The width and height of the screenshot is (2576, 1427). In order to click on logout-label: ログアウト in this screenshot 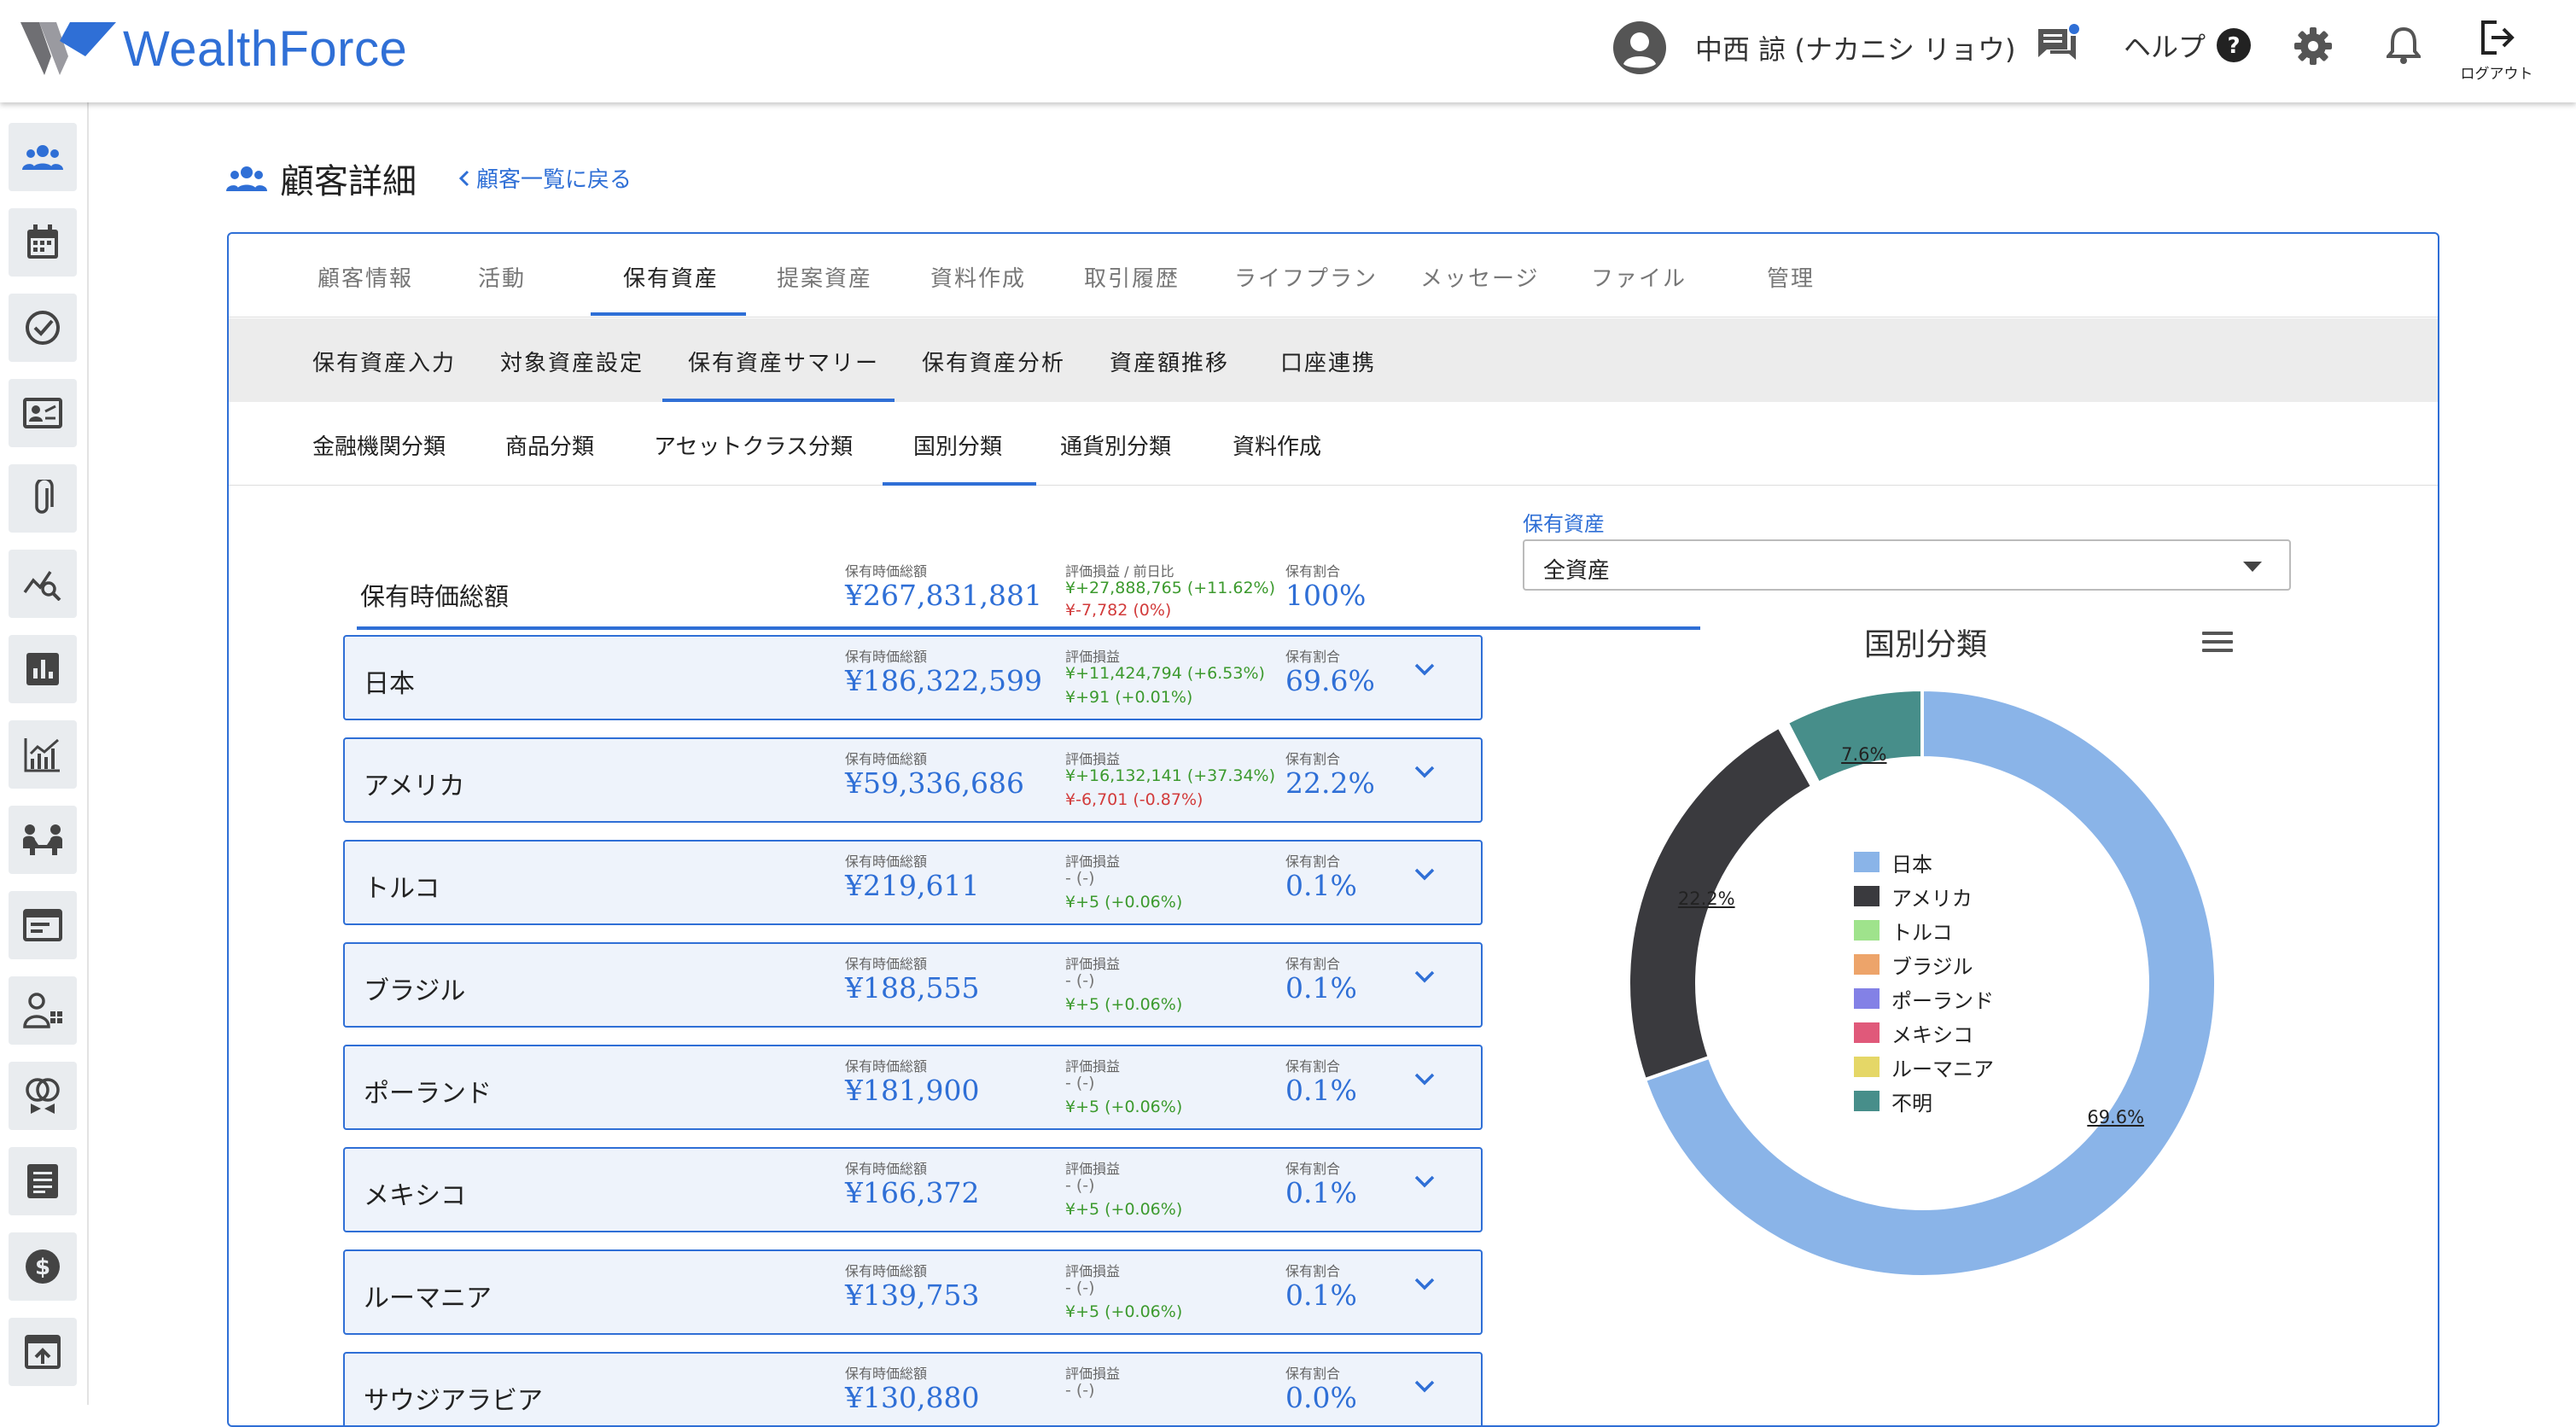, I will do `click(2496, 74)`.